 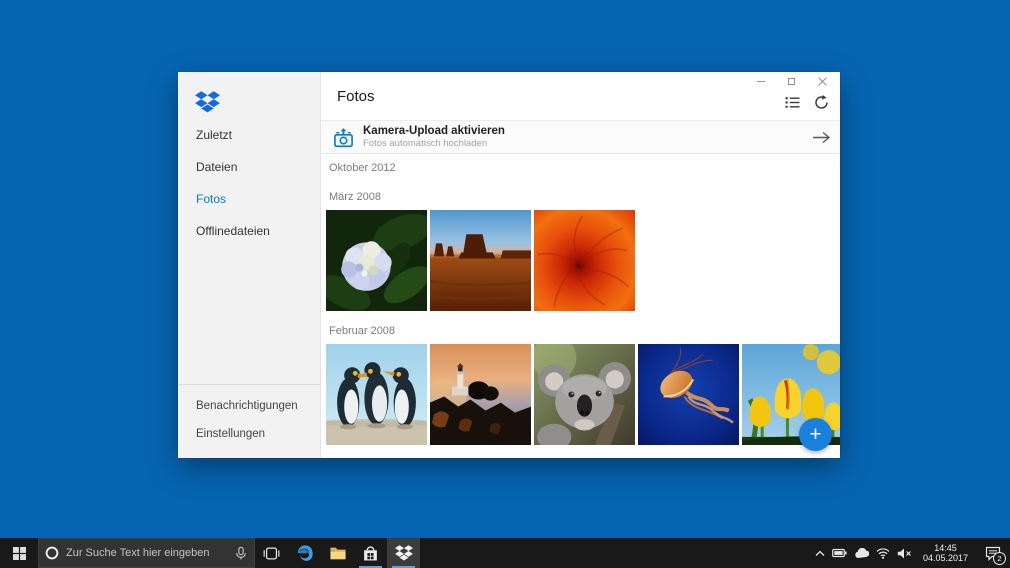 I want to click on tray-chevron-up-button, so click(x=820, y=553).